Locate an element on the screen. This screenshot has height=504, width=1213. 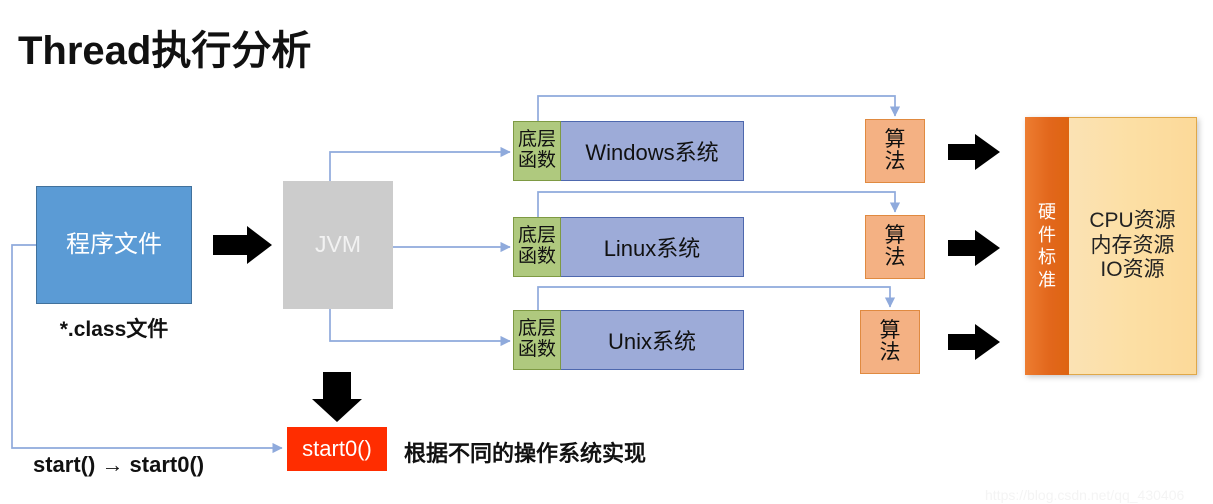
resource-memory: 内存资源 is located at coordinates (1132, 245).